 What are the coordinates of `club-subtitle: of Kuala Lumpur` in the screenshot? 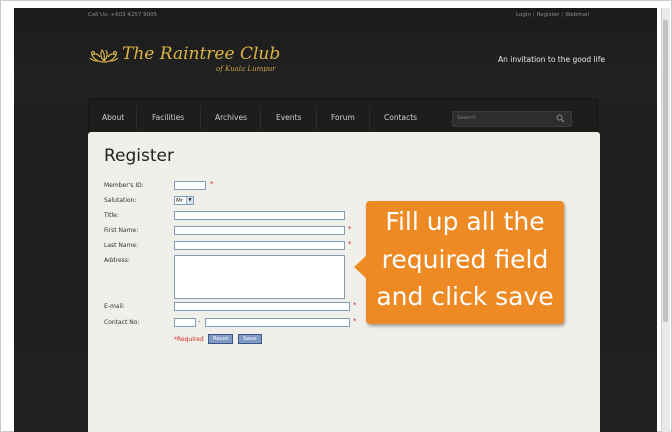 It's located at (246, 69).